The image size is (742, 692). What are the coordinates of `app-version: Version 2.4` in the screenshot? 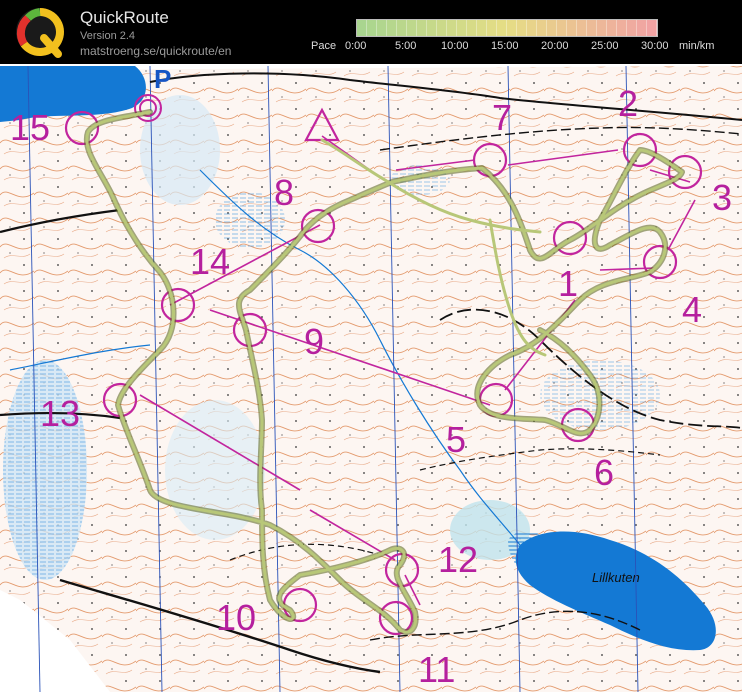 It's located at (108, 36).